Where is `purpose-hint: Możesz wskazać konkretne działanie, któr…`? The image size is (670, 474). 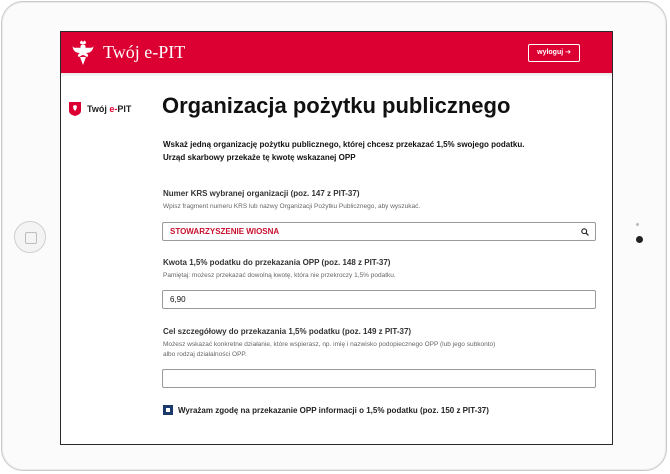
purpose-hint: Możesz wskazać konkretne działanie, któr… is located at coordinates (329, 350).